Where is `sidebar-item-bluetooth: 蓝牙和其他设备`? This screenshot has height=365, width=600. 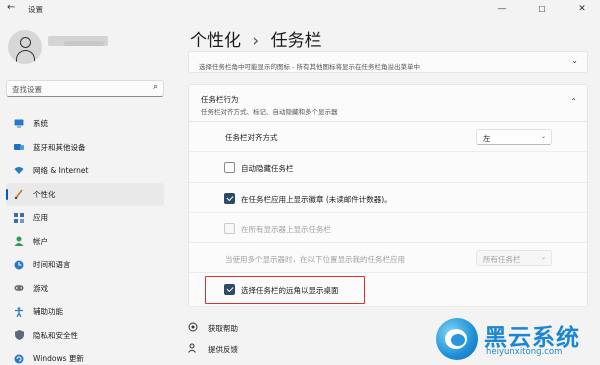 sidebar-item-bluetooth: 蓝牙和其他设备 is located at coordinates (85, 148).